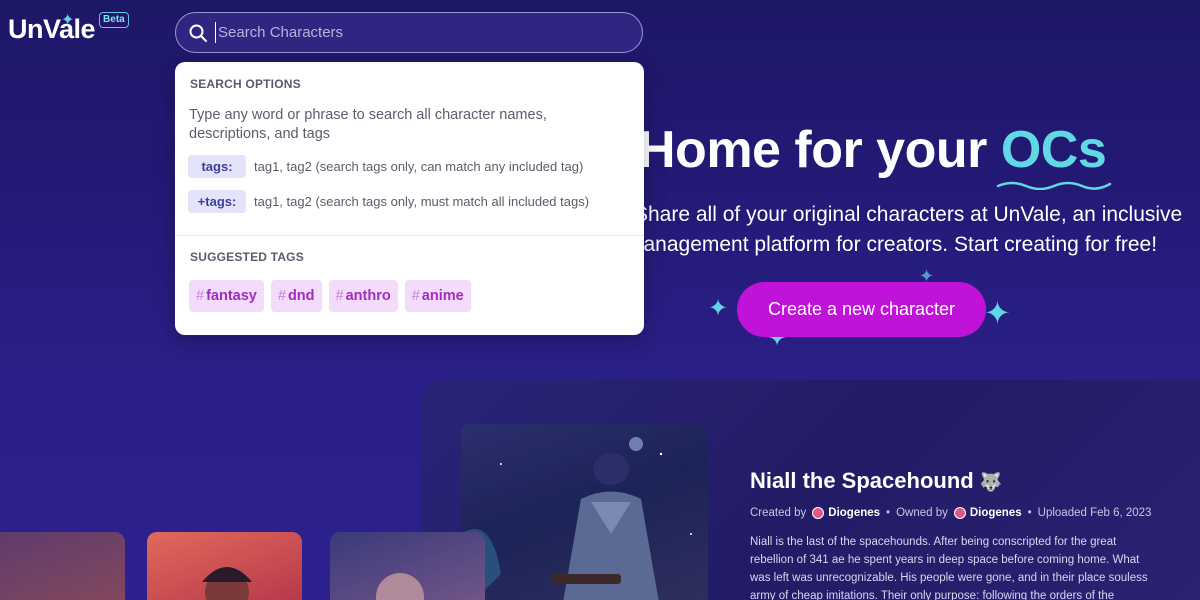 The image size is (1200, 600). I want to click on suggested-tags: # fantasy # dnd # anthro # anime, so click(330, 296).